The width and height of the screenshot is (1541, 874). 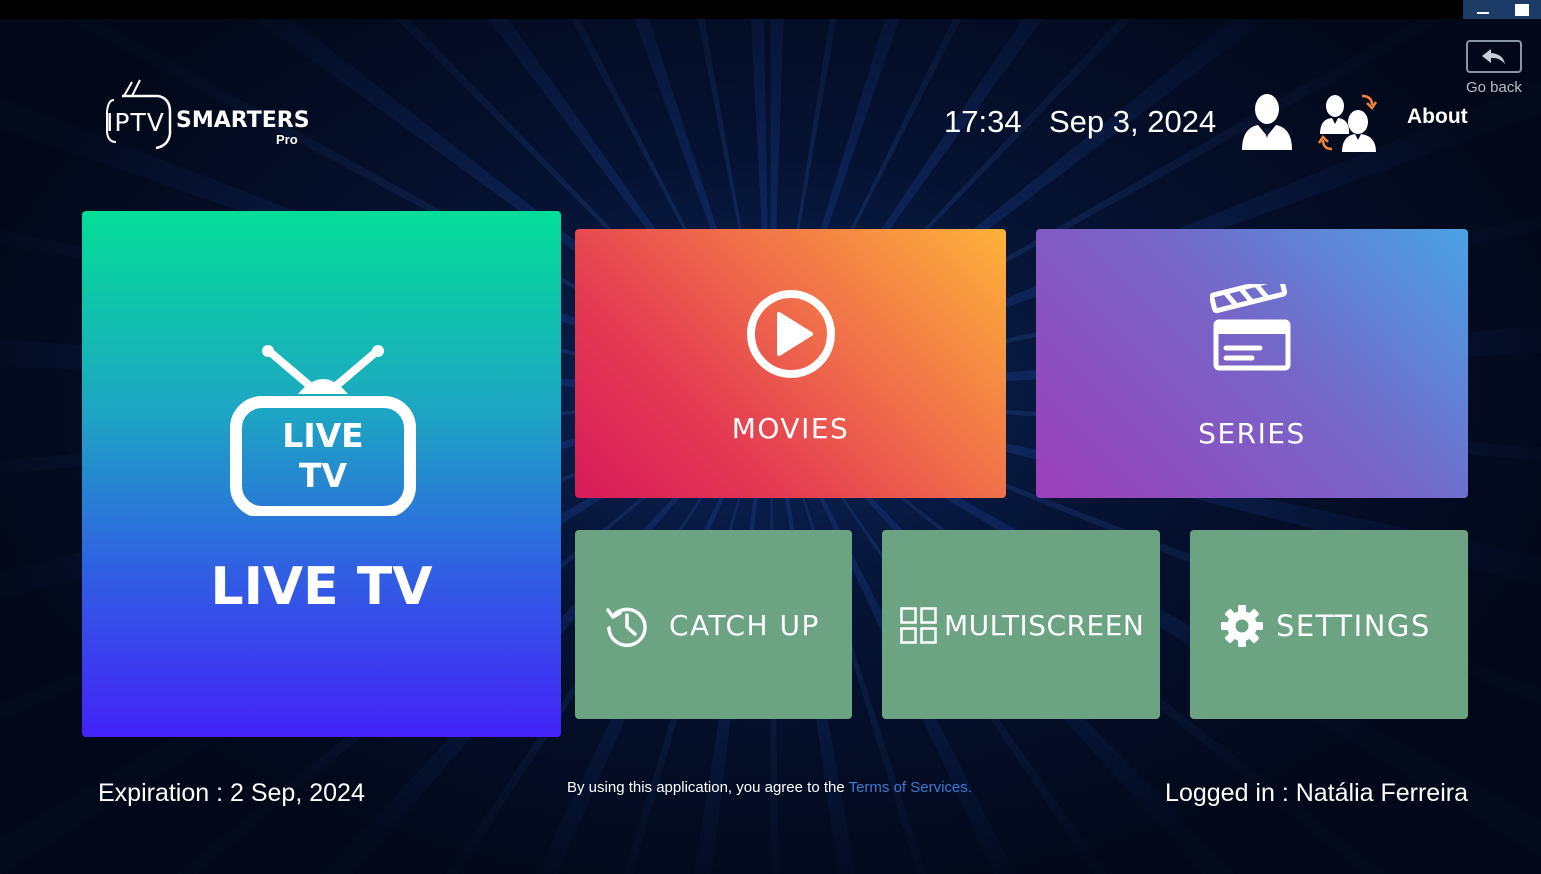 I want to click on user-icon, so click(x=1267, y=122).